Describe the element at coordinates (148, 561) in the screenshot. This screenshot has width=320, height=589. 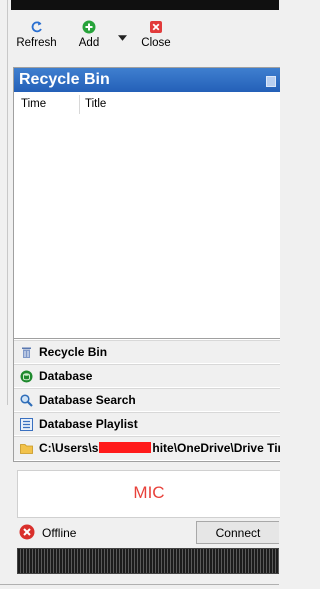
I see `audio-level-meter` at that location.